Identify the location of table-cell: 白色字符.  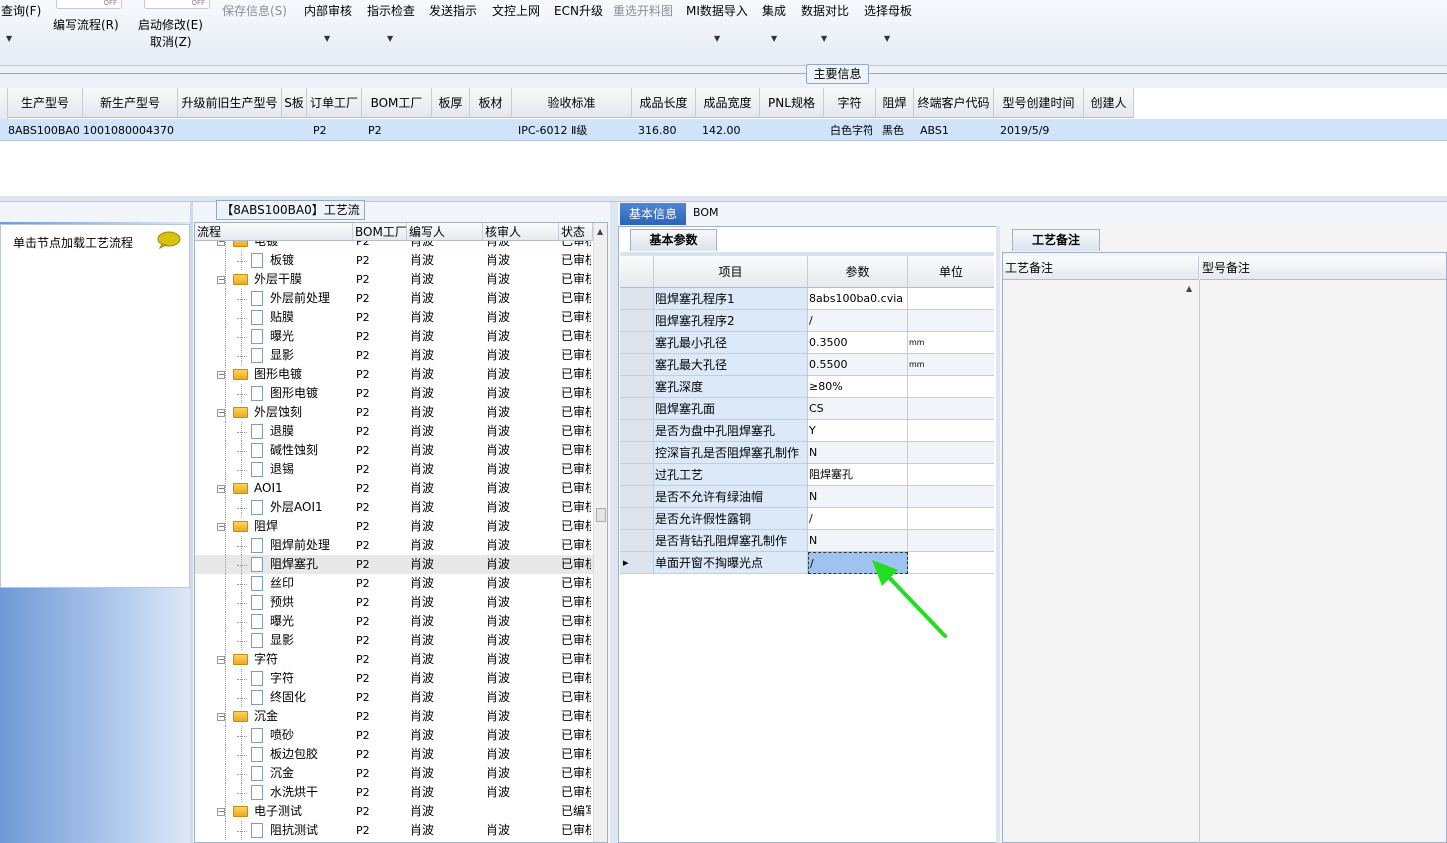
(846, 131).